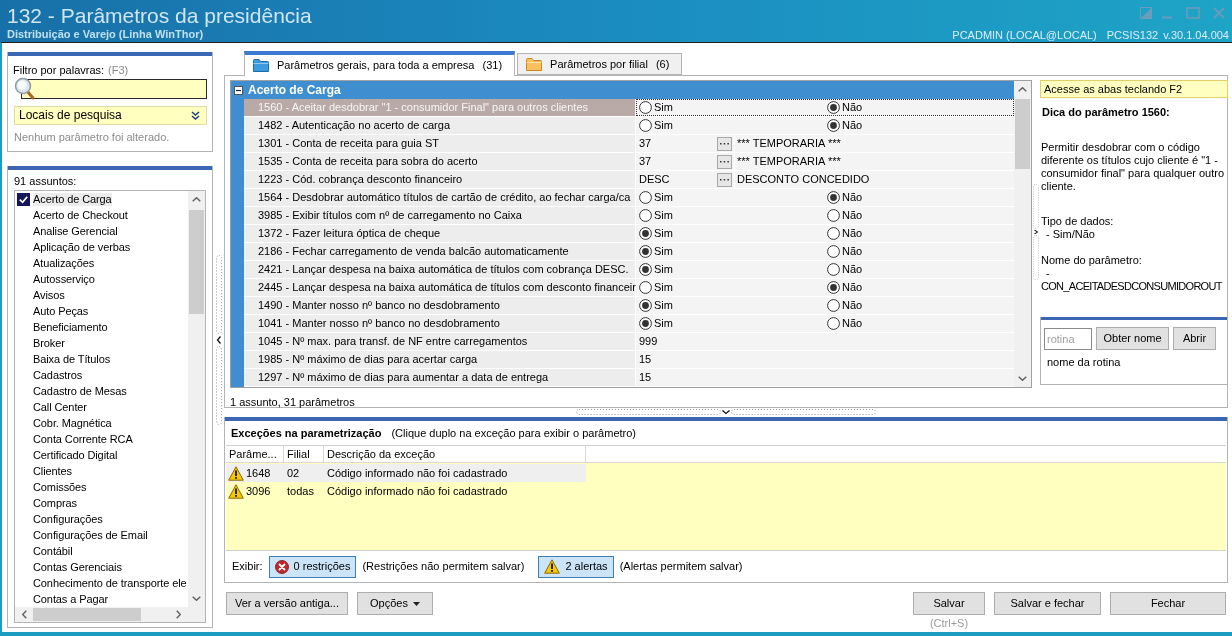 The width and height of the screenshot is (1232, 636). I want to click on parameter-row: 1564 - Desdobrar automático títulos de cartão de crédito, ao fechar carga/ca Sim Não, so click(629, 198).